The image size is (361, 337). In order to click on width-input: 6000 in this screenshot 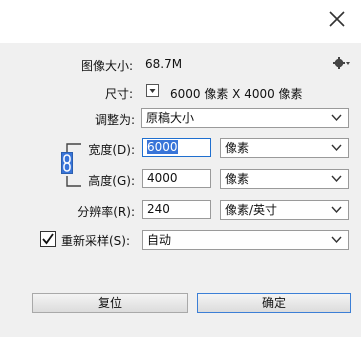, I will do `click(176, 147)`.